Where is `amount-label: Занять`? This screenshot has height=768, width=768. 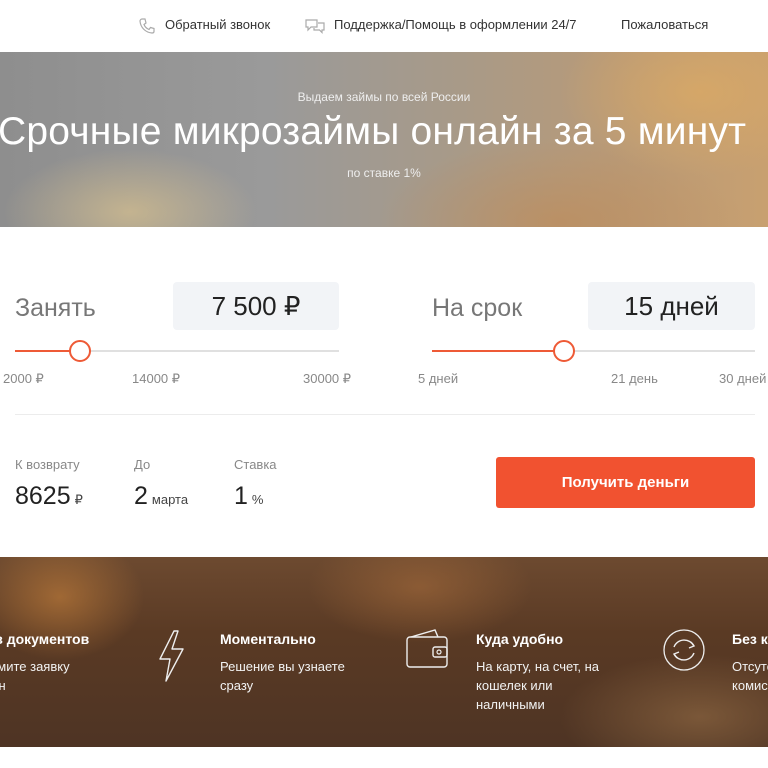 amount-label: Занять is located at coordinates (55, 308).